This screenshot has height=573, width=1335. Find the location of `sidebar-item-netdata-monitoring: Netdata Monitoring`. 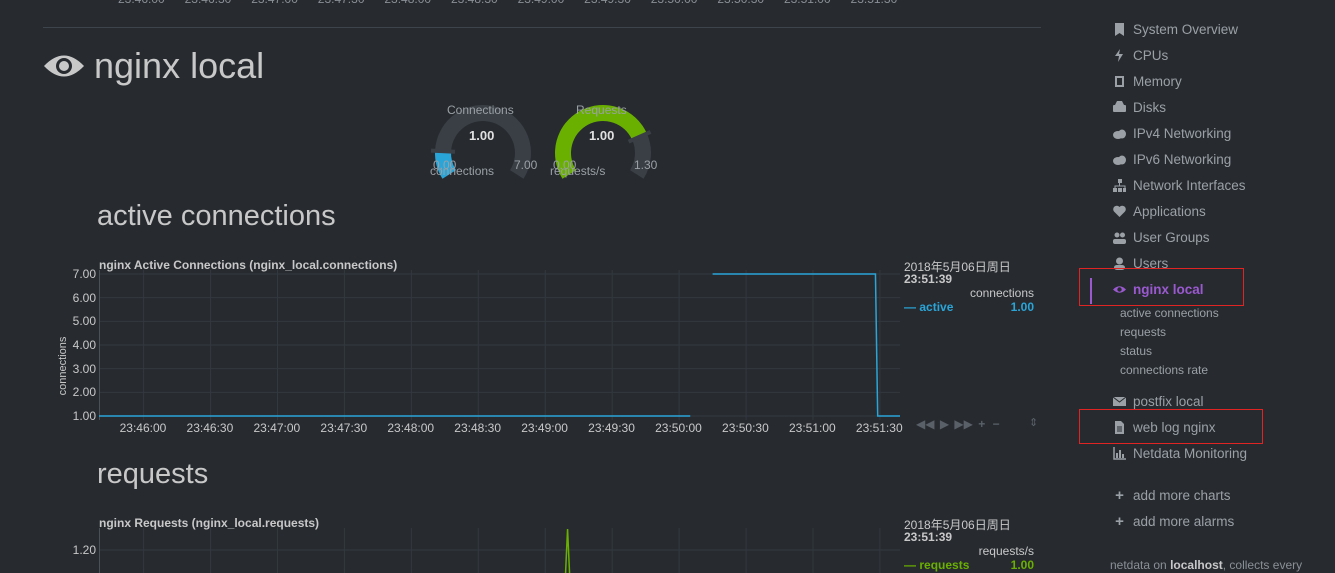

sidebar-item-netdata-monitoring: Netdata Monitoring is located at coordinates (1180, 453).